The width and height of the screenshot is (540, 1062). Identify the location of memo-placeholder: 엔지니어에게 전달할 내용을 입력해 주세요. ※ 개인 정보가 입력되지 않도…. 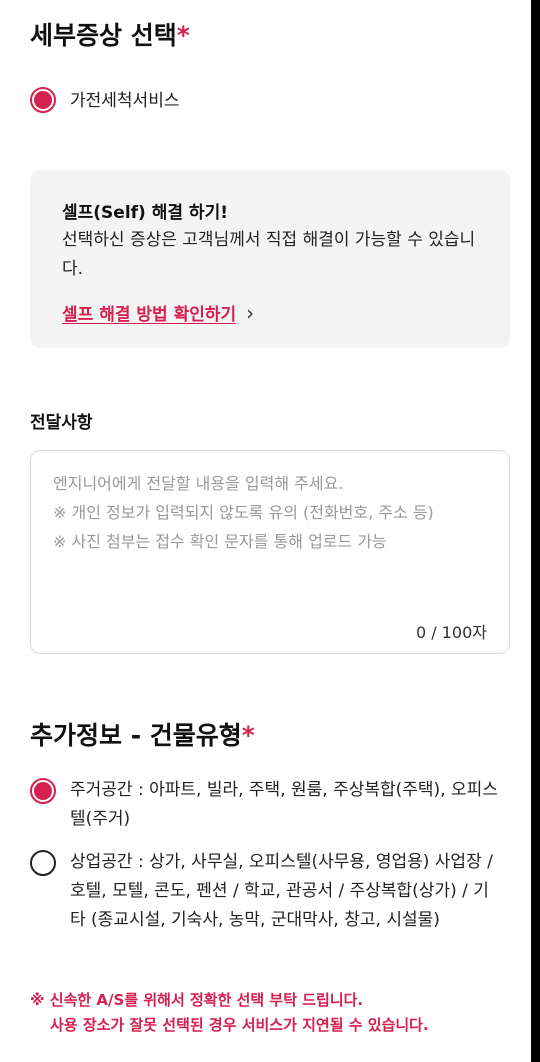
(243, 512).